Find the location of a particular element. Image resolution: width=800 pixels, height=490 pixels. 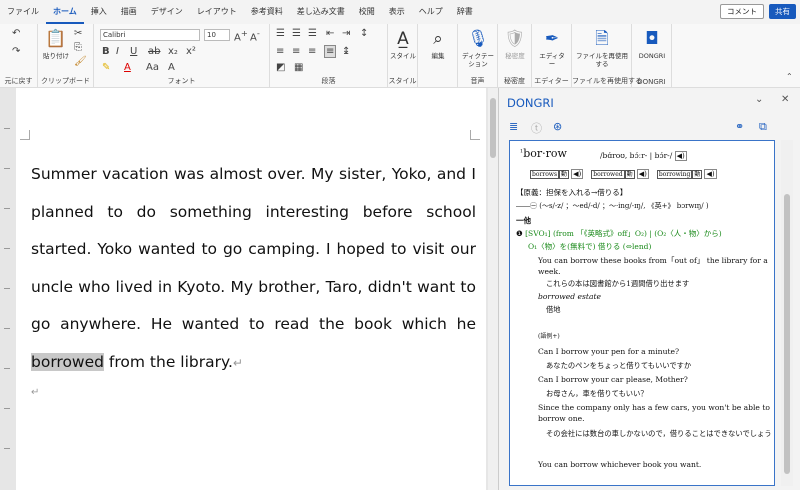

reuse-group: 🗎 ファイルを再使用する ファイルを再使用する is located at coordinates (607, 56).